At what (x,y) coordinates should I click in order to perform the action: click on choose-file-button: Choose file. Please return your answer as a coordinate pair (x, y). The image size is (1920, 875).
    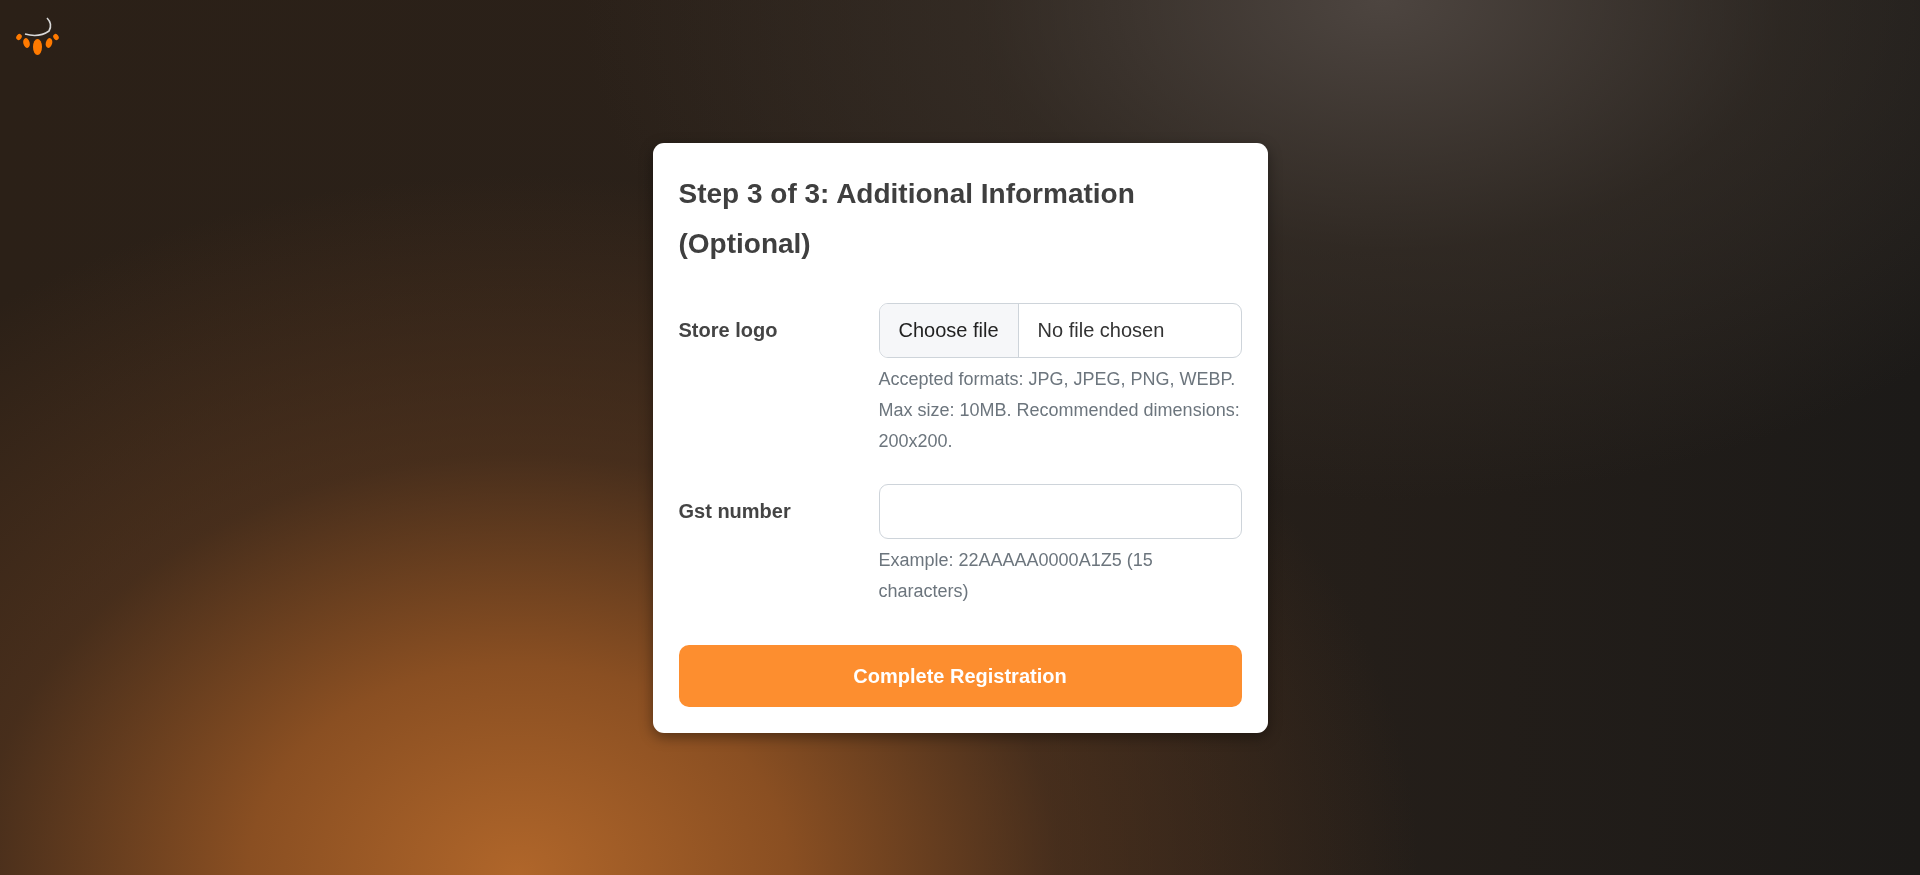
    Looking at the image, I should click on (949, 330).